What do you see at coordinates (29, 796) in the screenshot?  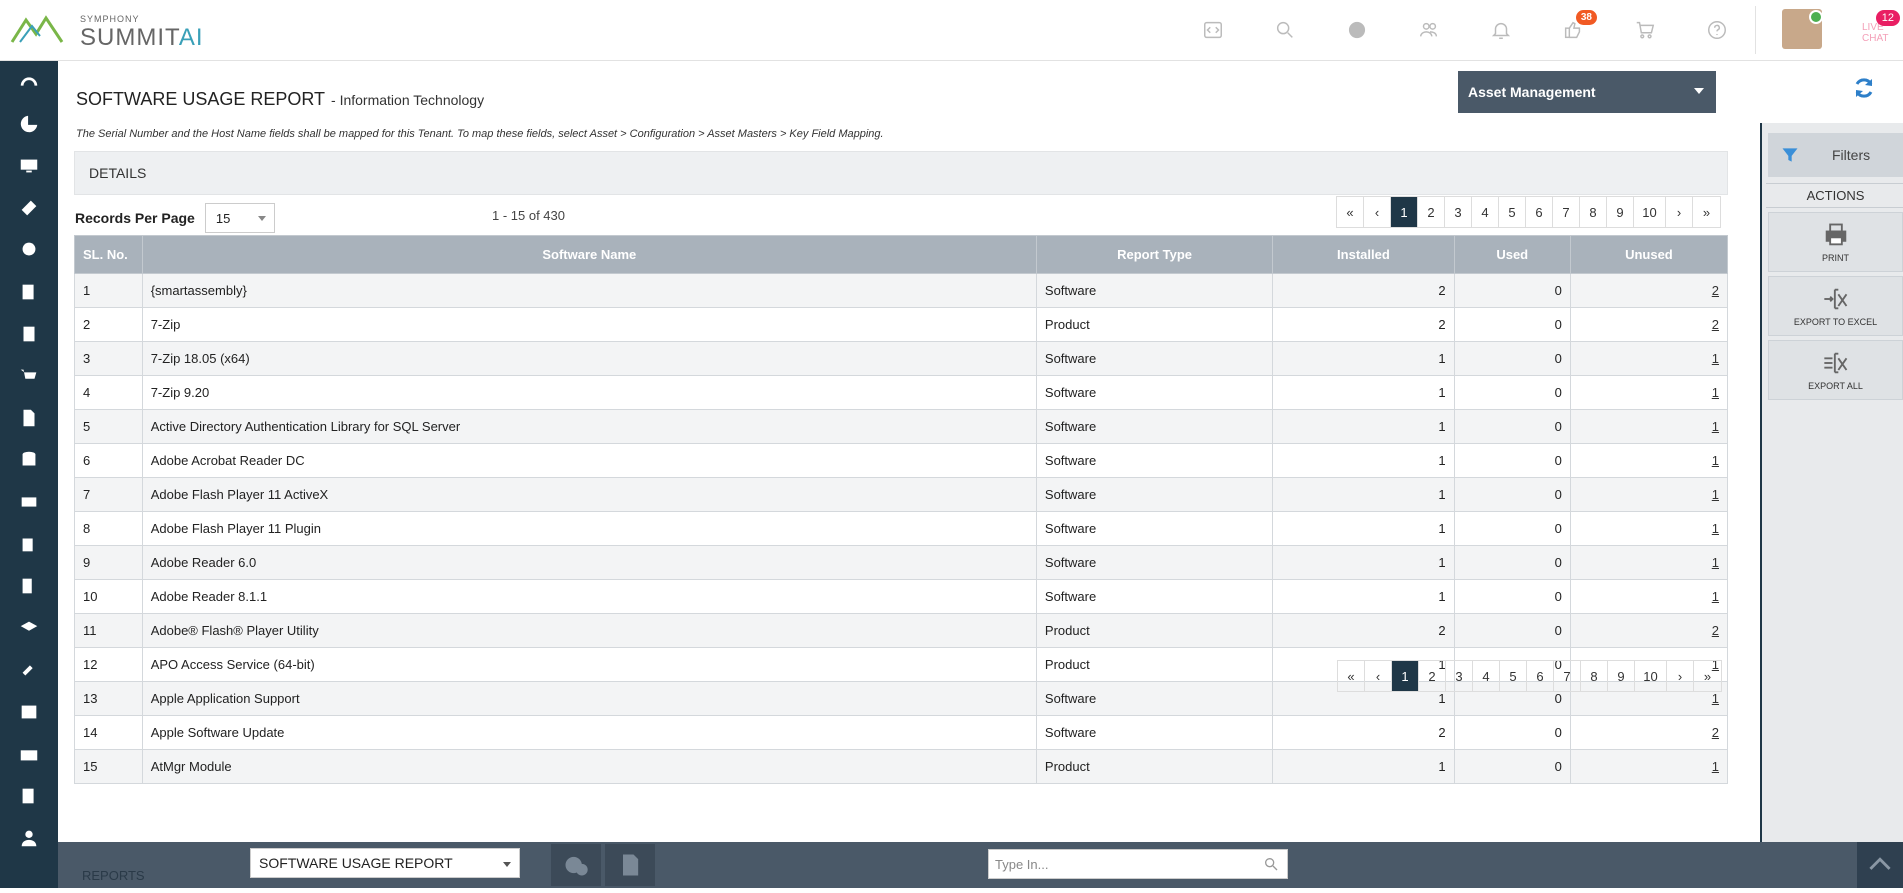 I see `report-settings-icon` at bounding box center [29, 796].